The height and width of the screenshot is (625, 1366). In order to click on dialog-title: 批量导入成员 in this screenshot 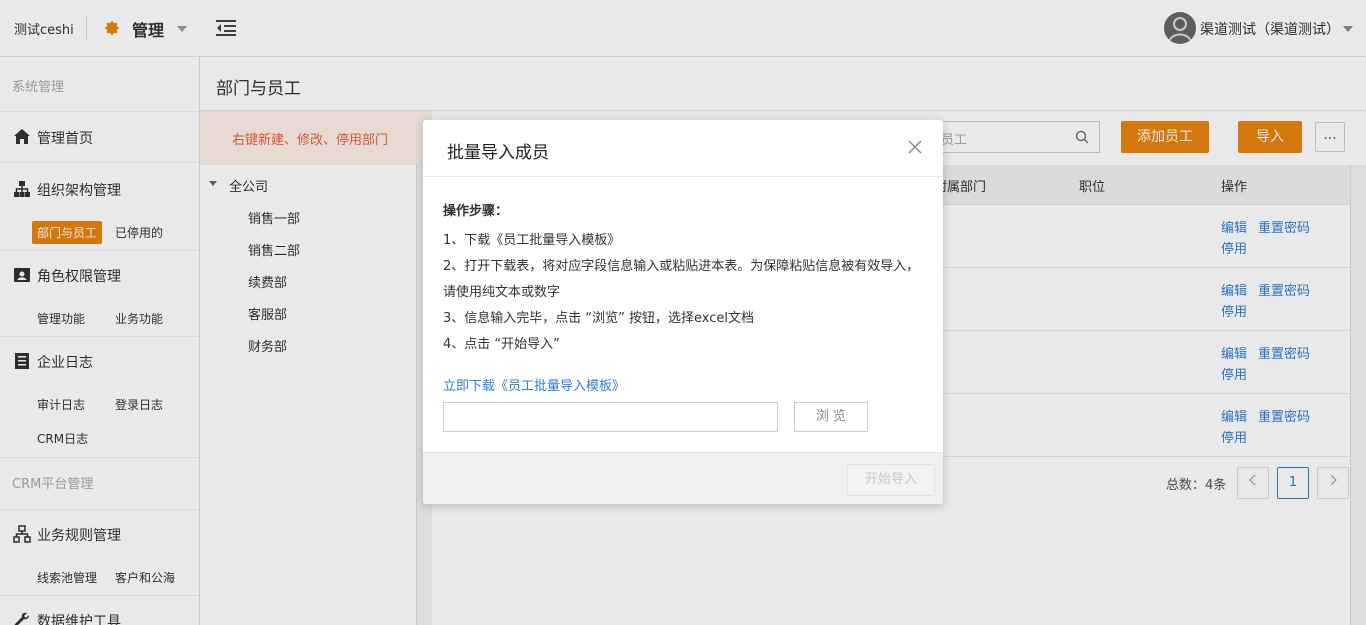, I will do `click(498, 153)`.